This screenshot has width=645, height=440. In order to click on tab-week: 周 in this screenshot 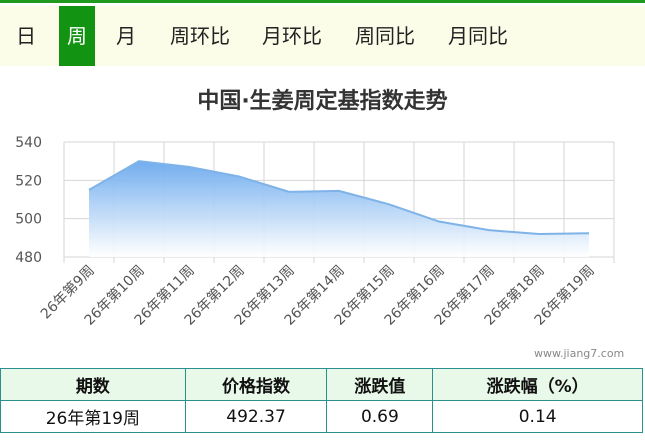, I will do `click(77, 36)`.